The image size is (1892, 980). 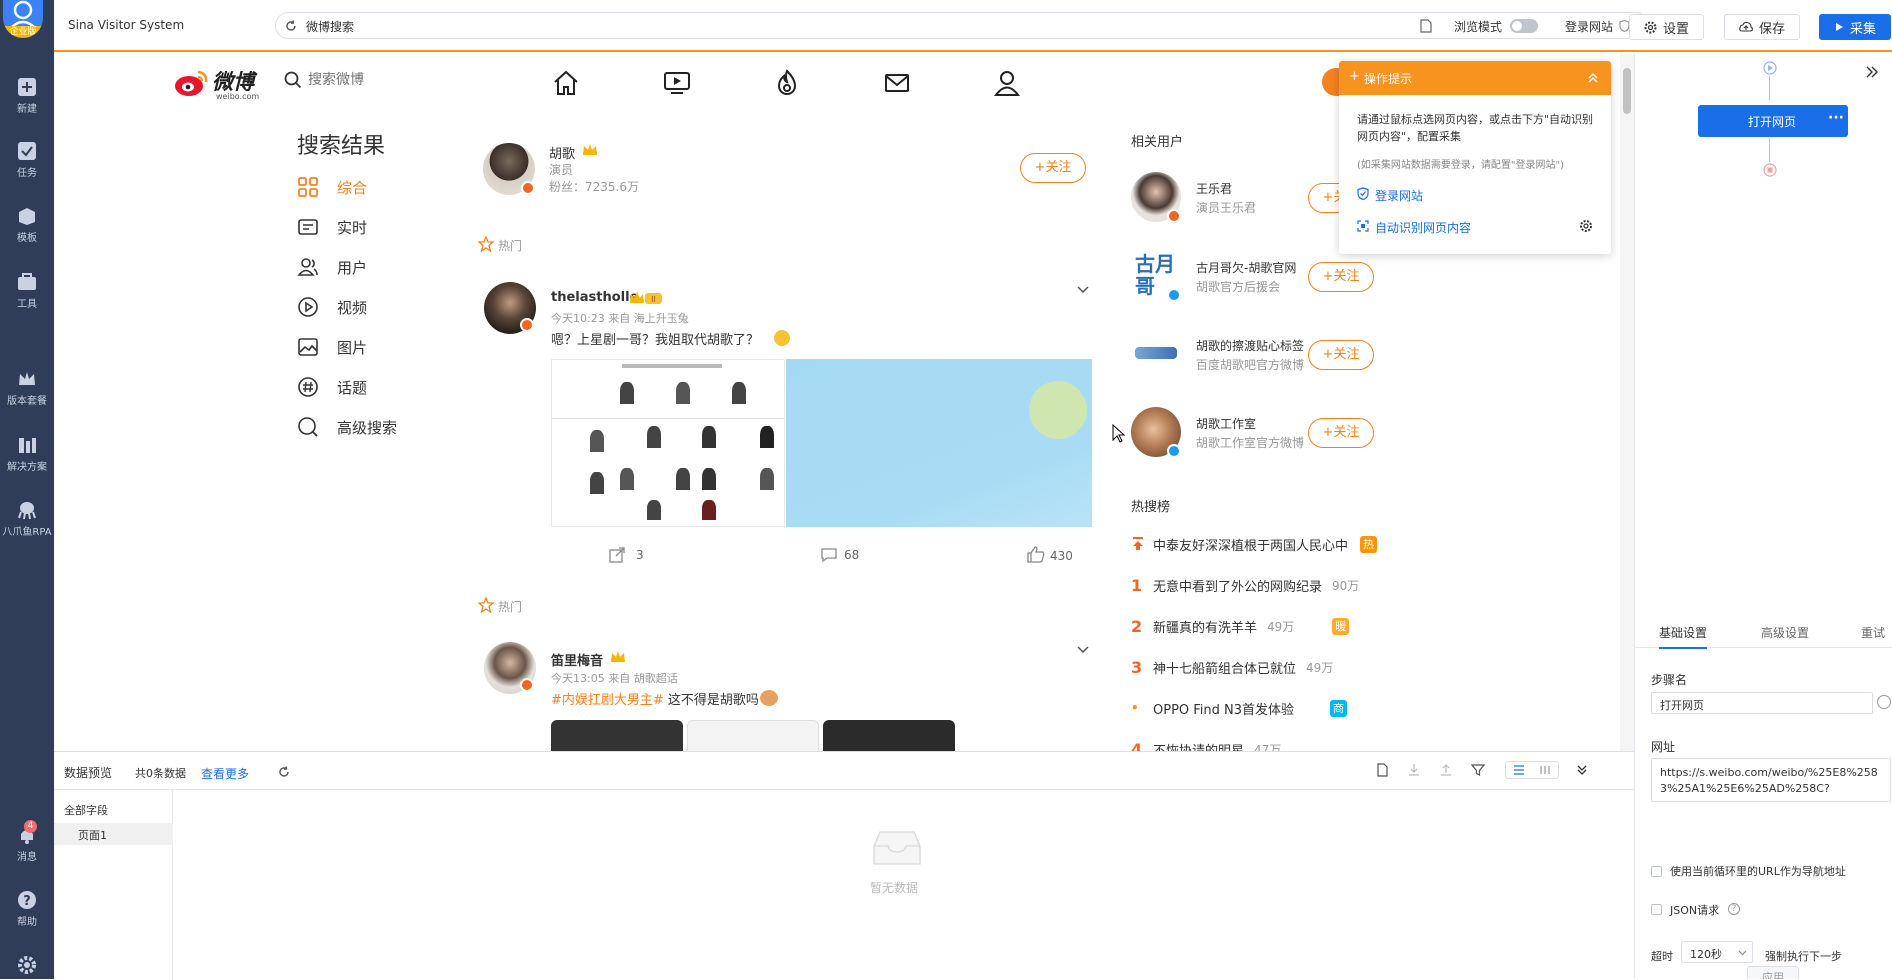 I want to click on save-button: 保存, so click(x=1762, y=27).